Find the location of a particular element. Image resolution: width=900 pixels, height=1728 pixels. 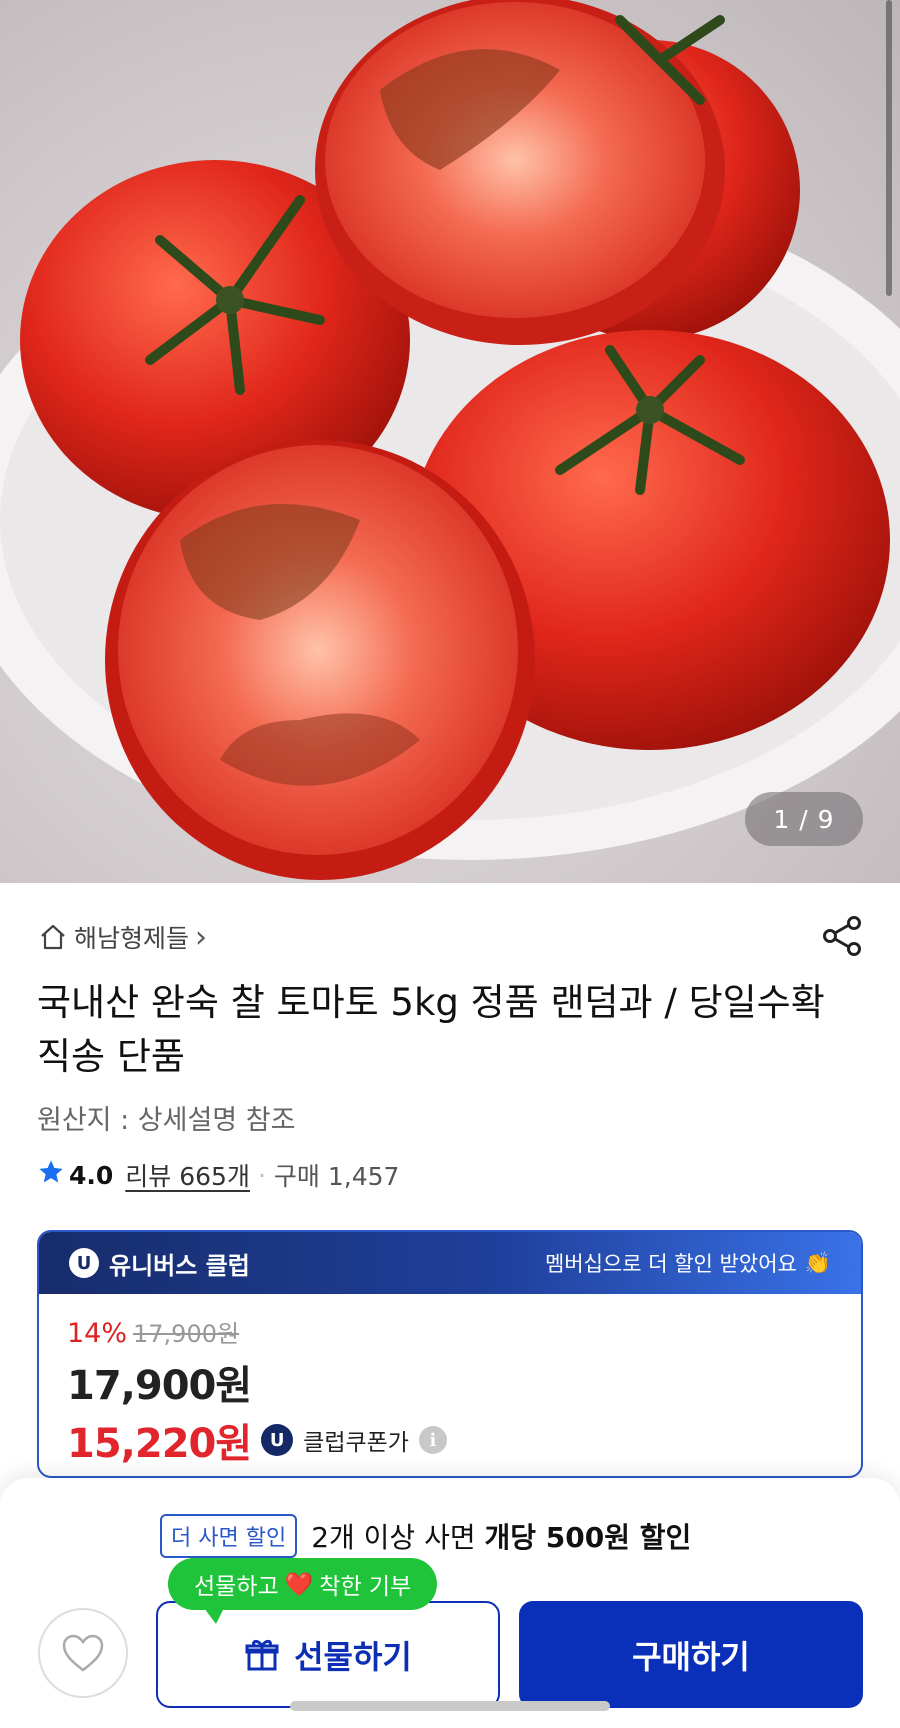

promo-text-prefix: 2개 이상 사면 is located at coordinates (398, 1537).